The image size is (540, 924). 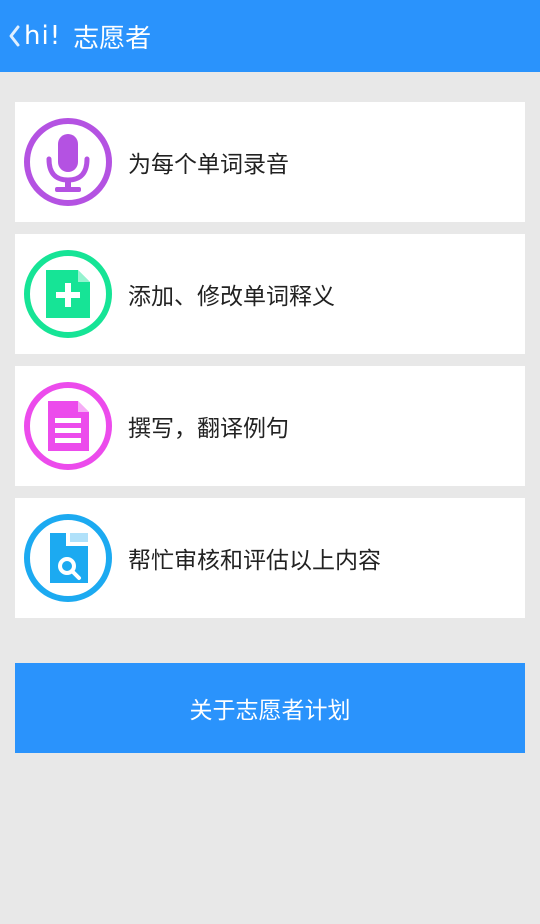 I want to click on task-item-review: 帮忙审核和评估以上内容, so click(x=270, y=558).